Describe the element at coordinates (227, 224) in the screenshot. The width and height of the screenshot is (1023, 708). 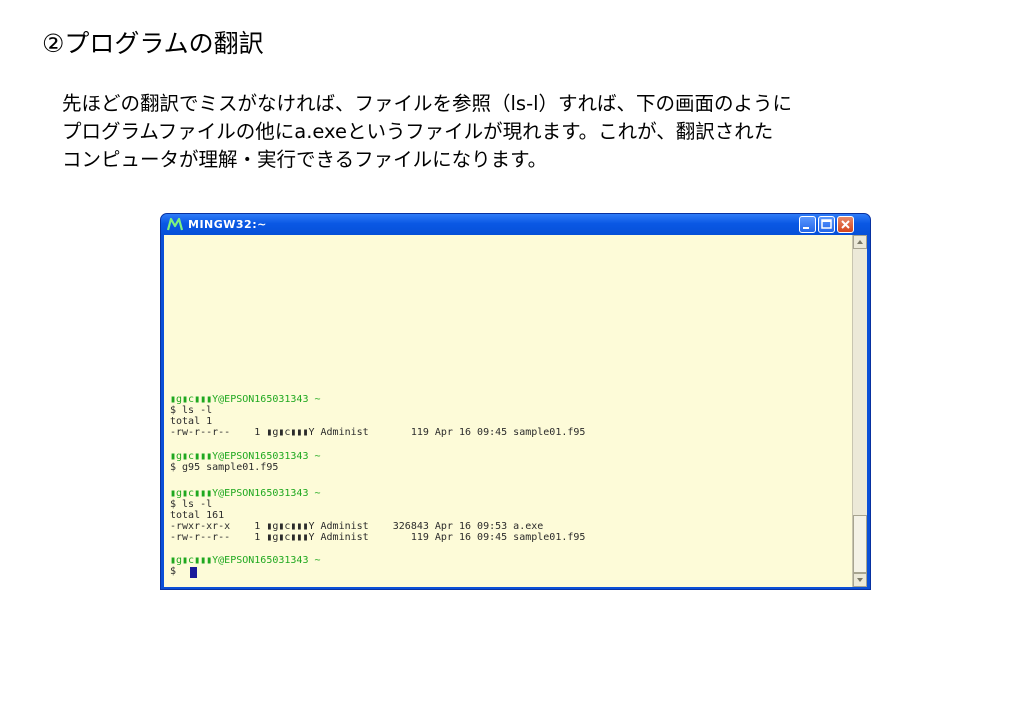
I see `window-title: MINGW32:~` at that location.